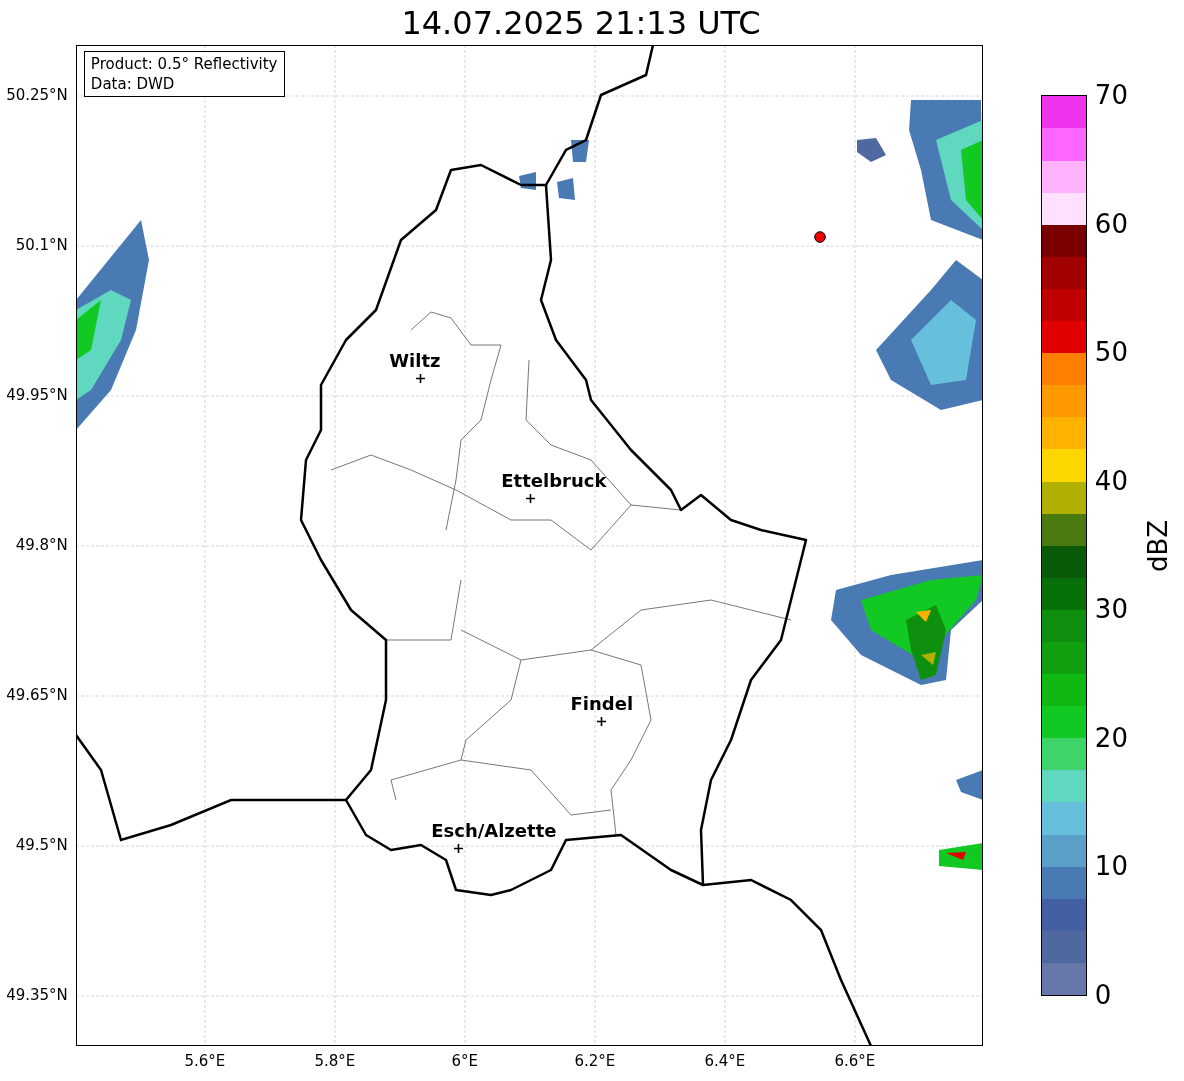  What do you see at coordinates (41, 545) in the screenshot?
I see `axis-tick-label: 49.8°N` at bounding box center [41, 545].